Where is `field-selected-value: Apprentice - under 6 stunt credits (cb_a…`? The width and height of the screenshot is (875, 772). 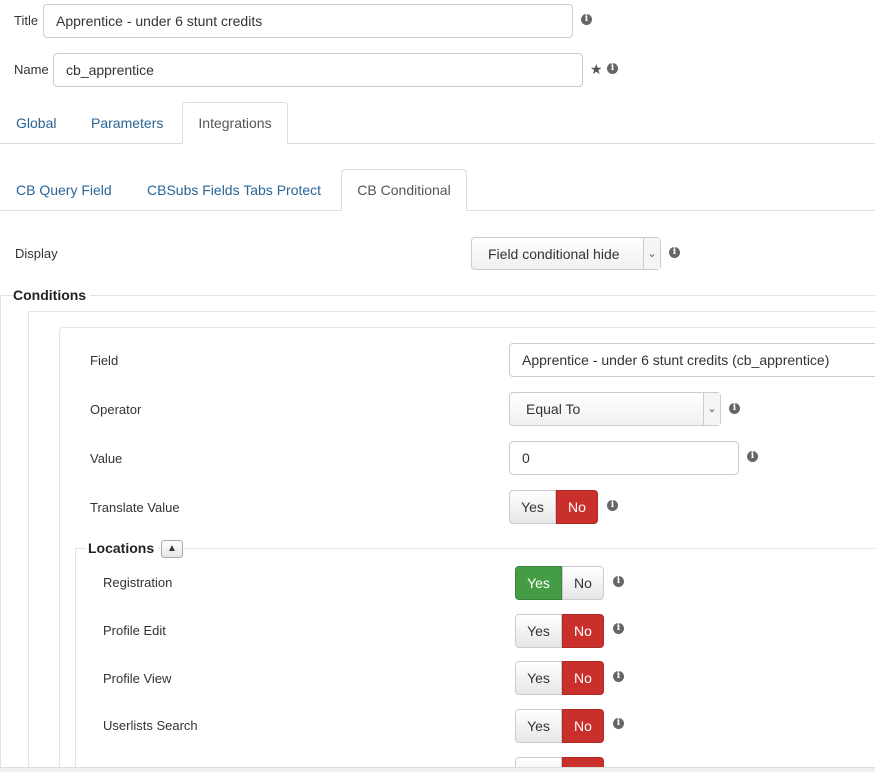 field-selected-value: Apprentice - under 6 stunt credits (cb_a… is located at coordinates (676, 360).